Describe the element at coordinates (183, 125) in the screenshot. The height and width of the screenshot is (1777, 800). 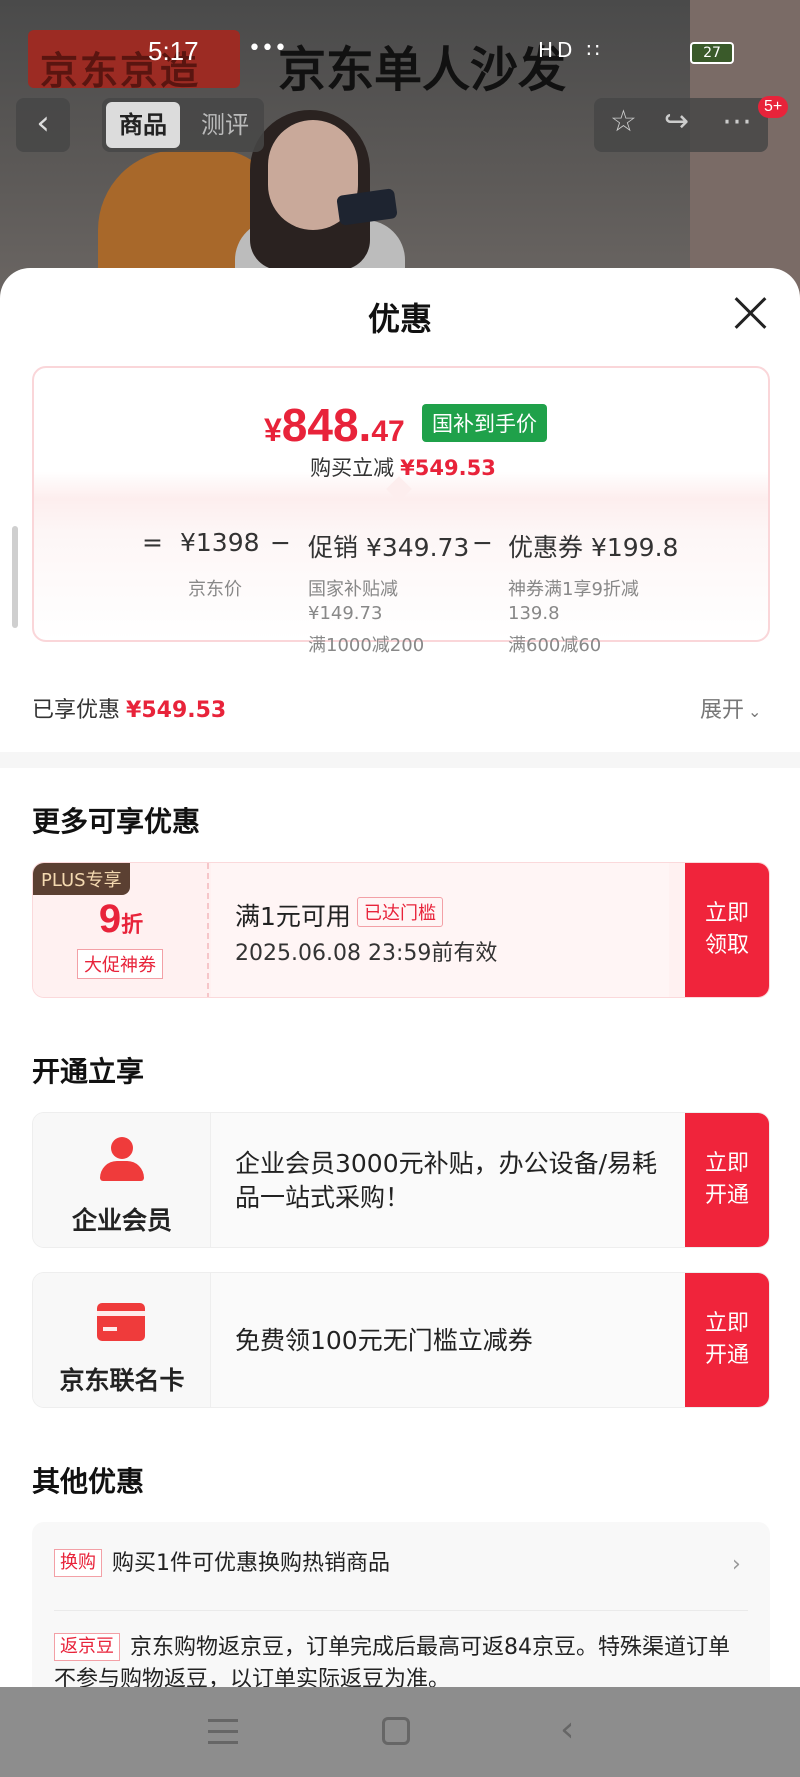
I see `product-tabs: 商品 测评` at that location.